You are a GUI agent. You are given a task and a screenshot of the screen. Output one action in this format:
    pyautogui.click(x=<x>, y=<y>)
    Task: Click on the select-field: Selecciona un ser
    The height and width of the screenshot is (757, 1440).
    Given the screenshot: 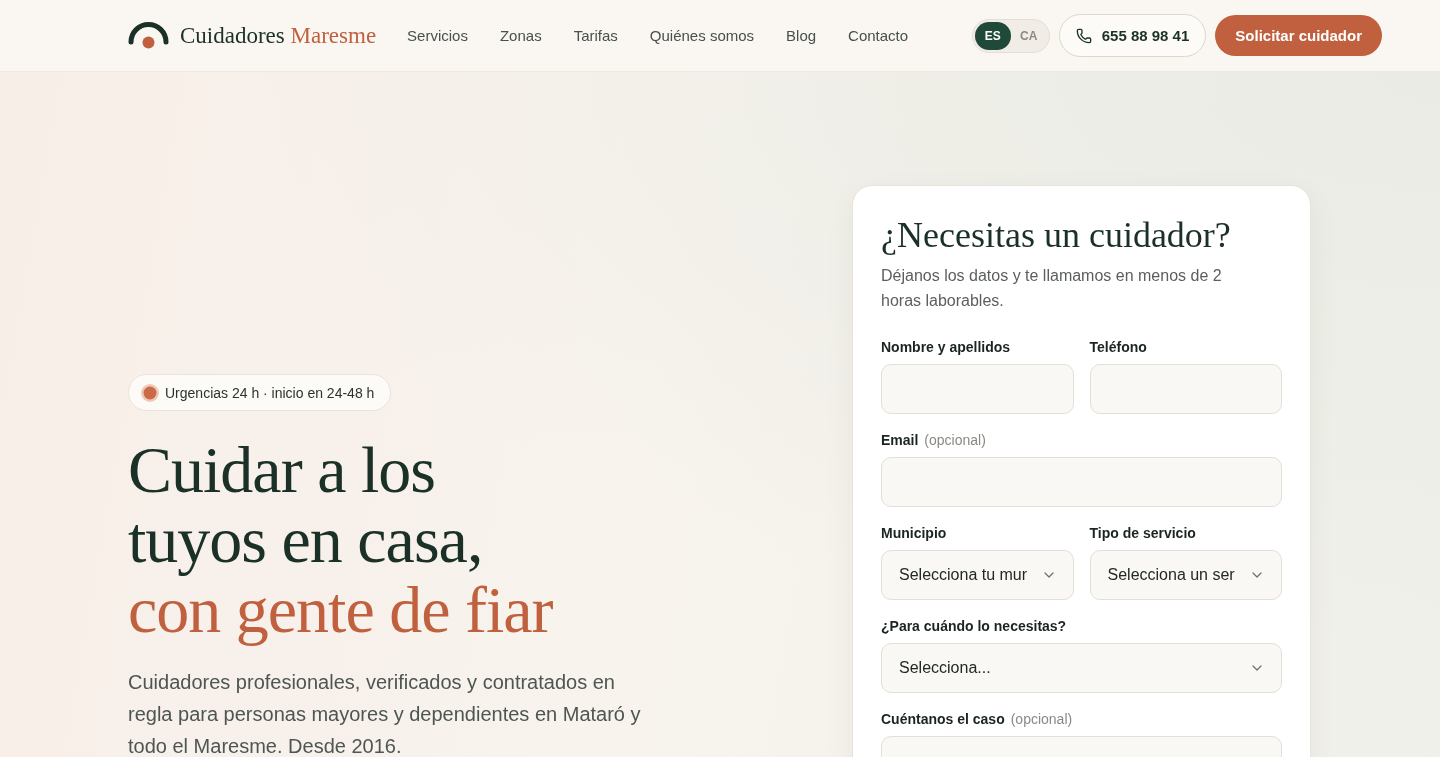 What is the action you would take?
    pyautogui.click(x=1185, y=575)
    